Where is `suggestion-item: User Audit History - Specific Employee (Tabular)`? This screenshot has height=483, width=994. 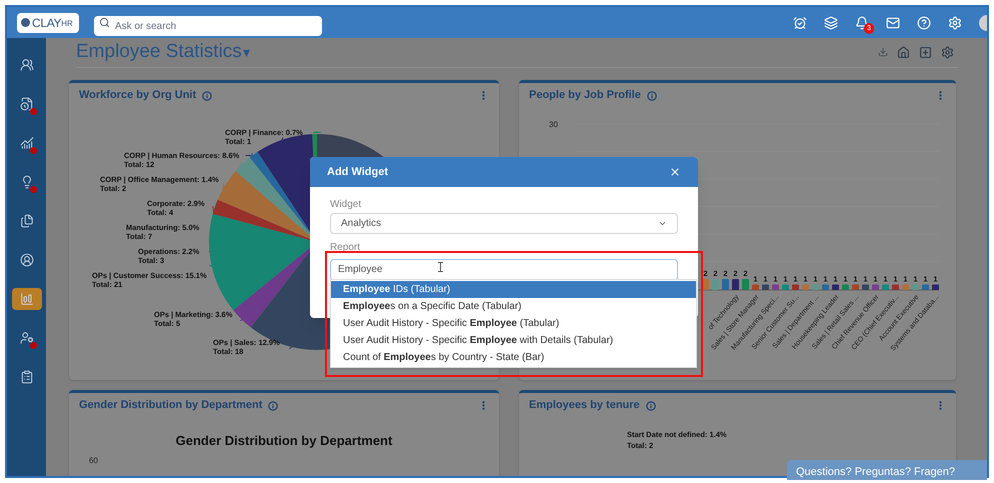 suggestion-item: User Audit History - Specific Employee (Tabular) is located at coordinates (513, 323).